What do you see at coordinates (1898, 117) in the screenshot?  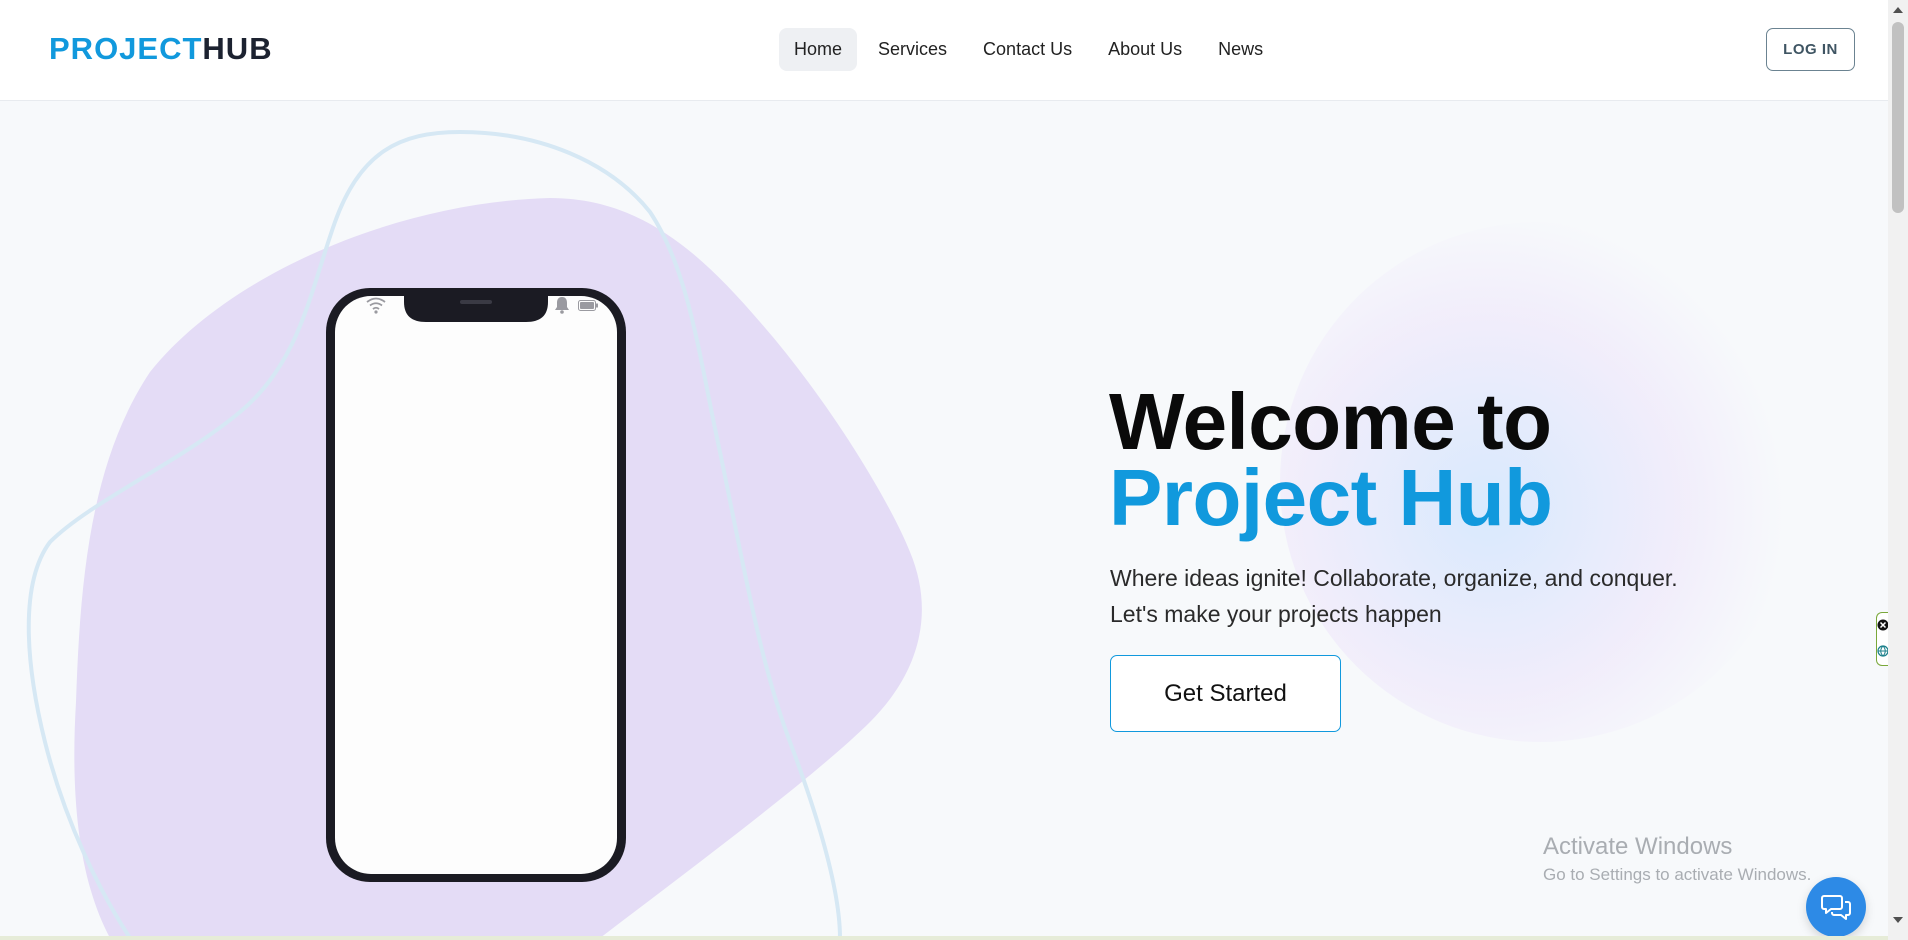 I see `scroll-thumb` at bounding box center [1898, 117].